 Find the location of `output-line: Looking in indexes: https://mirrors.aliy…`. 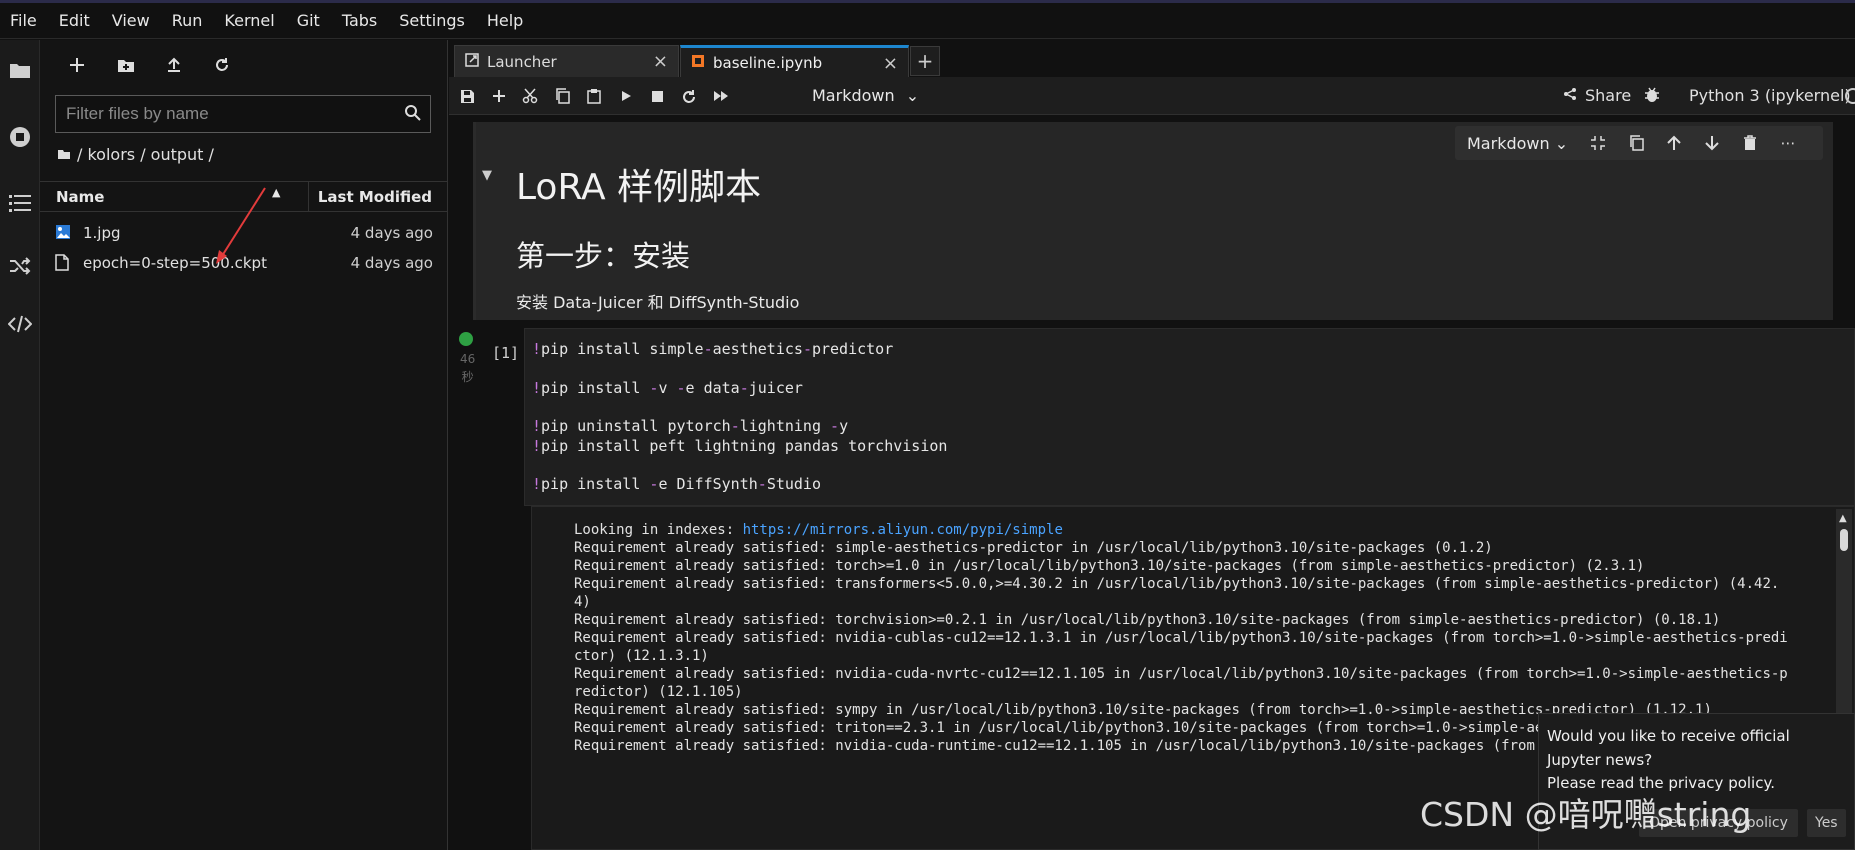

output-line: Looking in indexes: https://mirrors.aliy… is located at coordinates (818, 530).